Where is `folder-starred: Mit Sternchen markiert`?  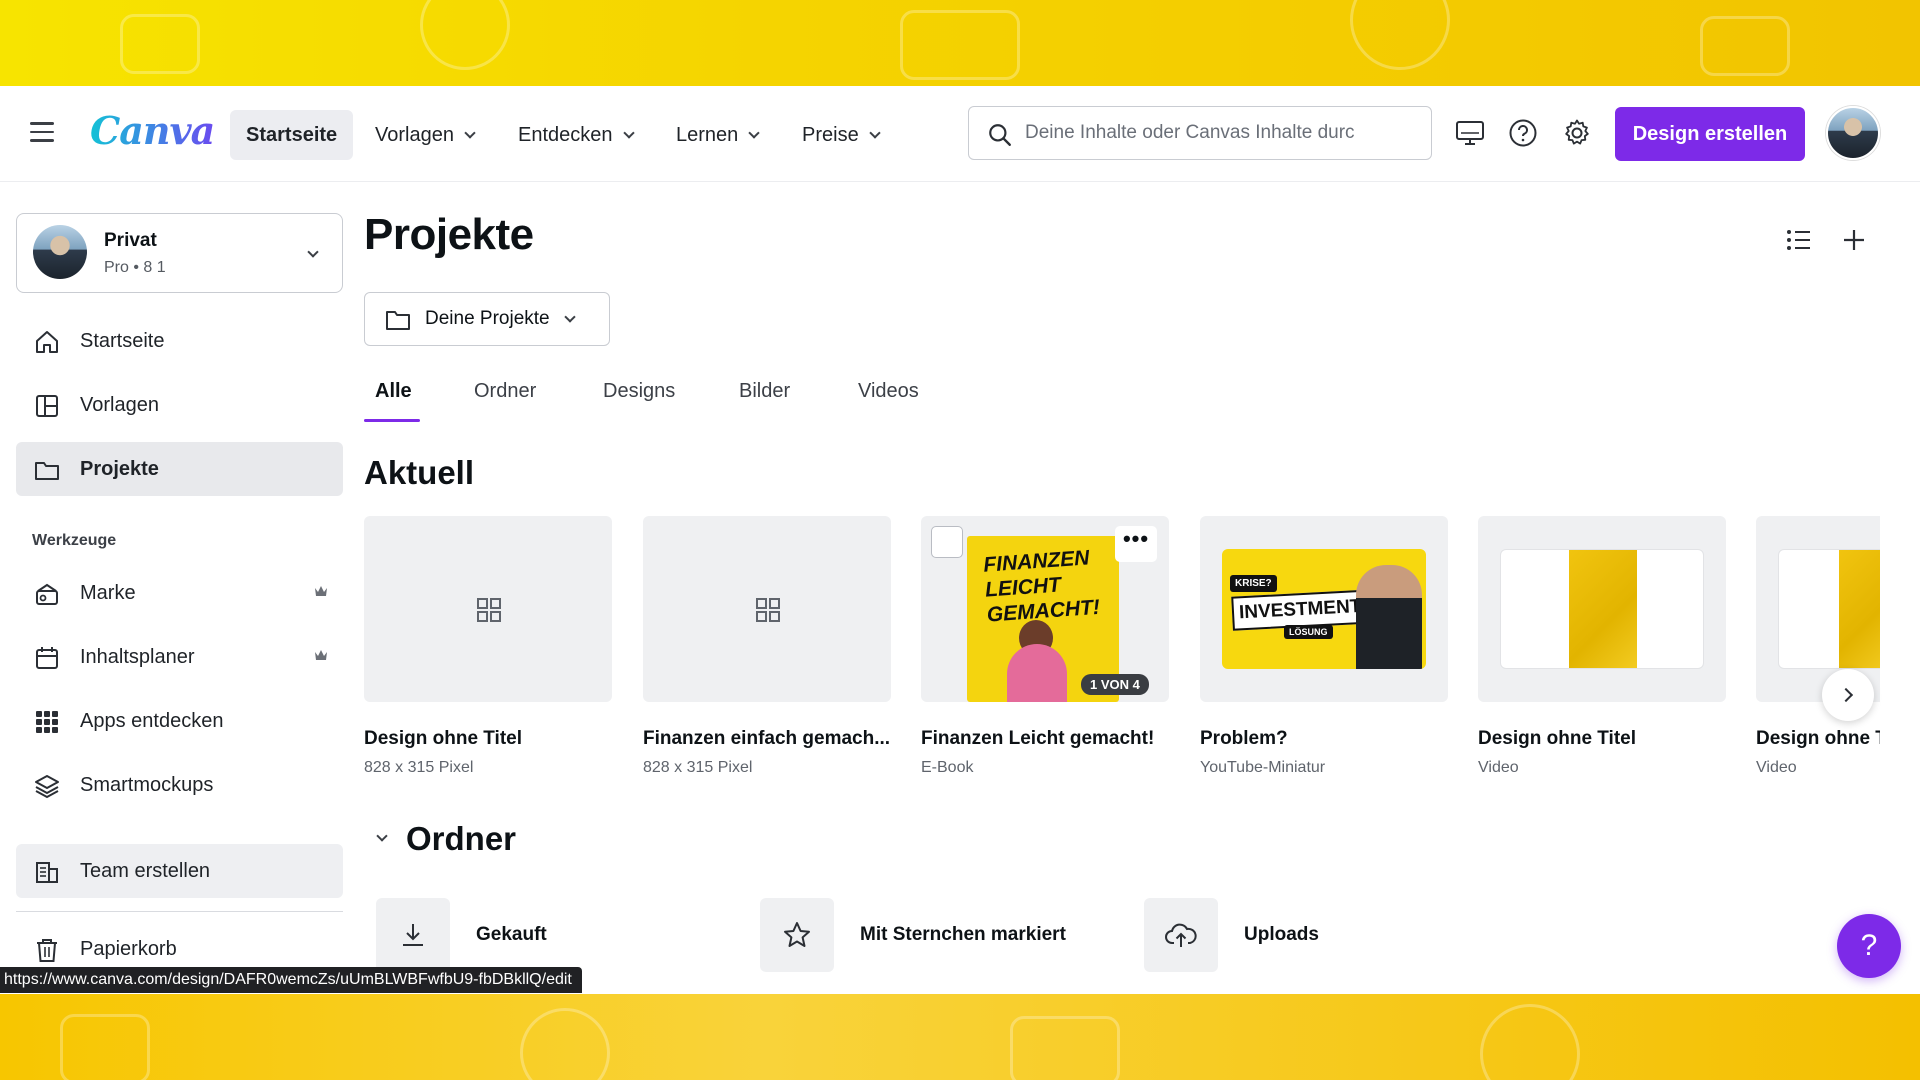
folder-starred: Mit Sternchen markiert is located at coordinates (913, 935).